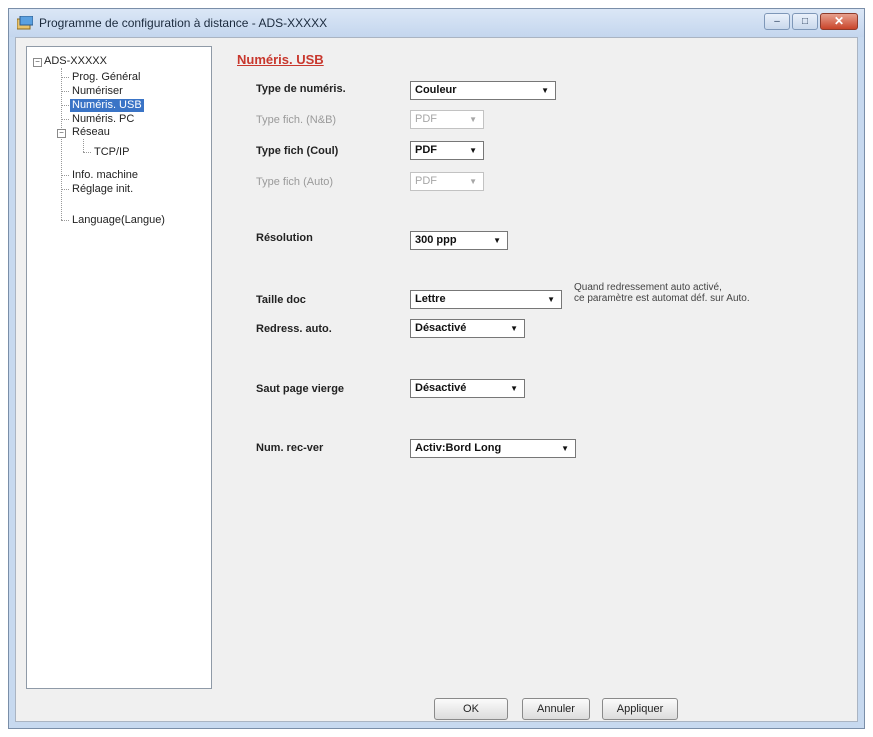 This screenshot has height=737, width=873. What do you see at coordinates (471, 709) in the screenshot?
I see `ok-button: OK` at bounding box center [471, 709].